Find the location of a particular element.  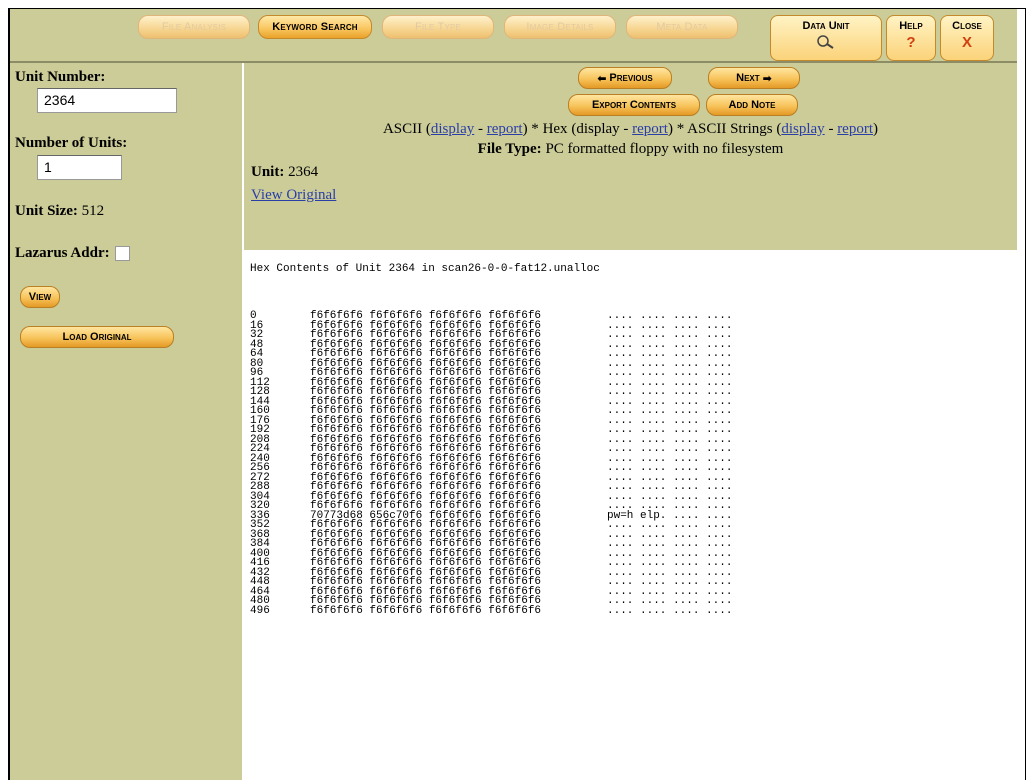

right-arrow-icon: ➡ is located at coordinates (767, 78).